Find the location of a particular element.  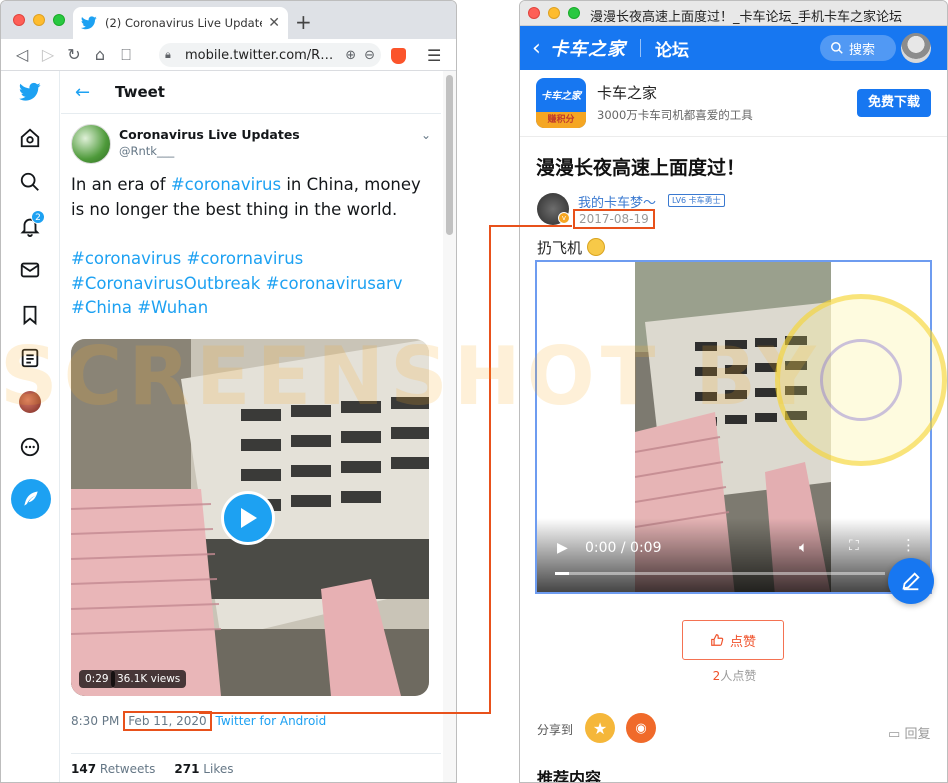

share-favorite-star-icon: ★ is located at coordinates (600, 728).